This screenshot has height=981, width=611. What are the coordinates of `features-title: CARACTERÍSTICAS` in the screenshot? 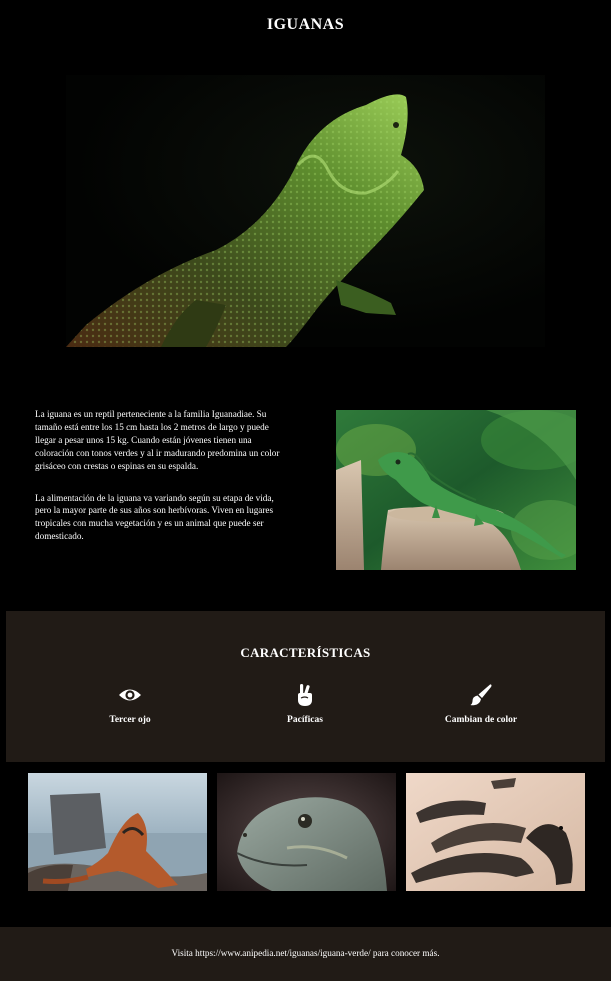 It's located at (305, 652).